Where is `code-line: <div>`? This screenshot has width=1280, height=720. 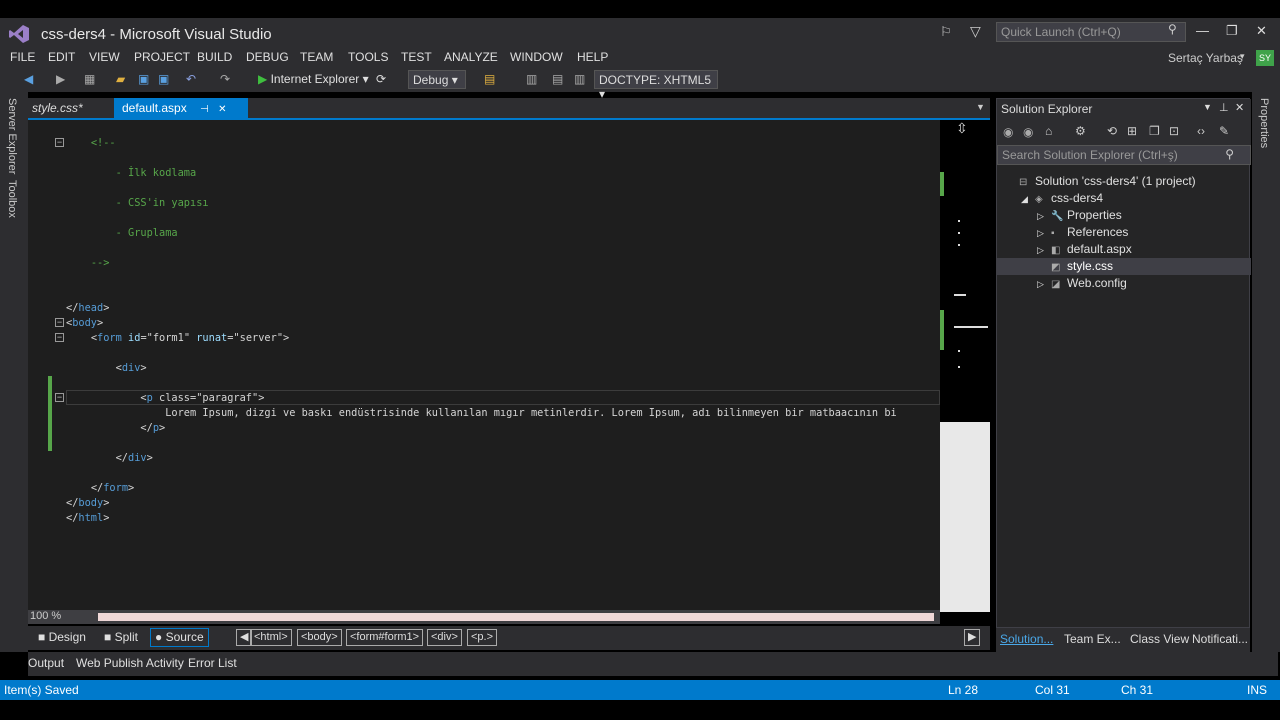 code-line: <div> is located at coordinates (106, 368).